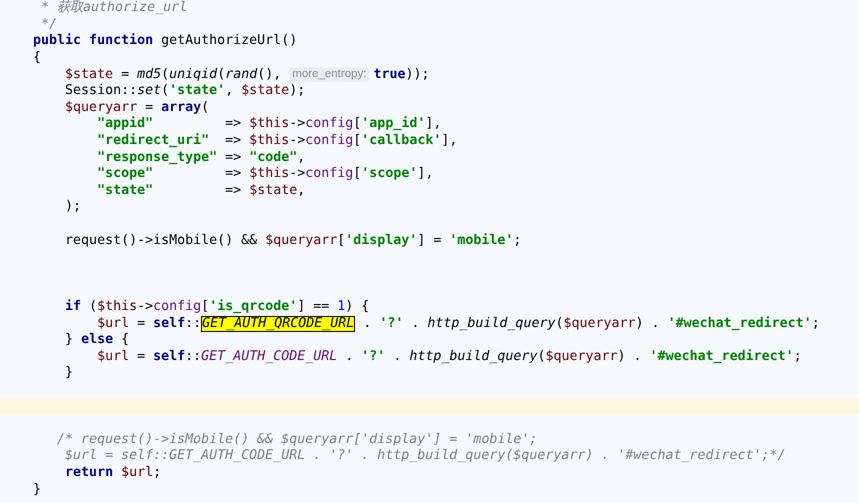 The width and height of the screenshot is (859, 503). Describe the element at coordinates (277, 141) in the screenshot. I see `code-line: "redirect_uri" => $this->config['callback'],` at that location.